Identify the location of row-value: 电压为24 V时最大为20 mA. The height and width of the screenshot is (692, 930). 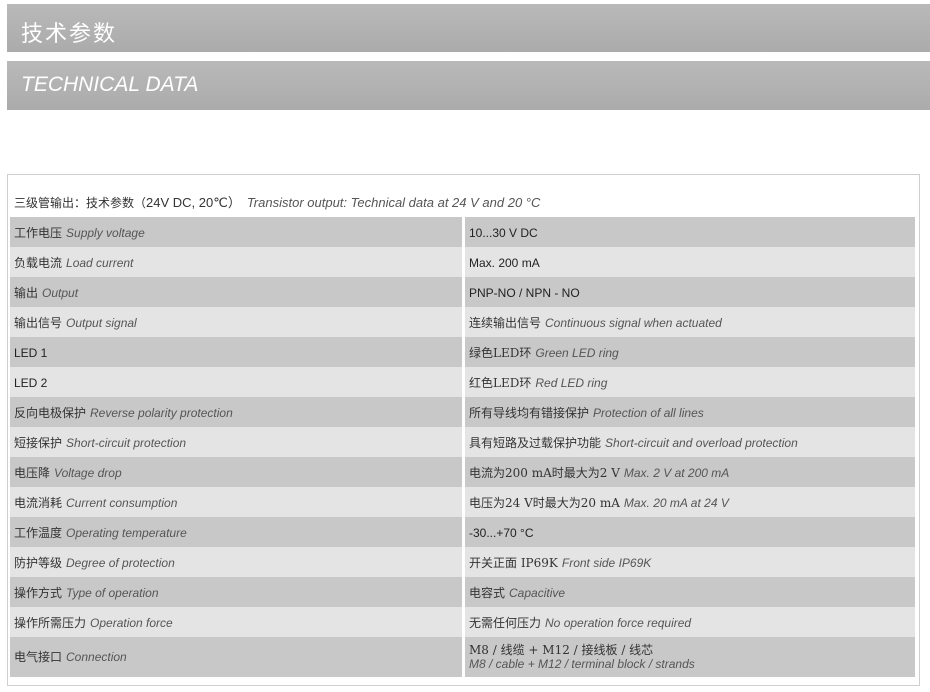
(544, 503).